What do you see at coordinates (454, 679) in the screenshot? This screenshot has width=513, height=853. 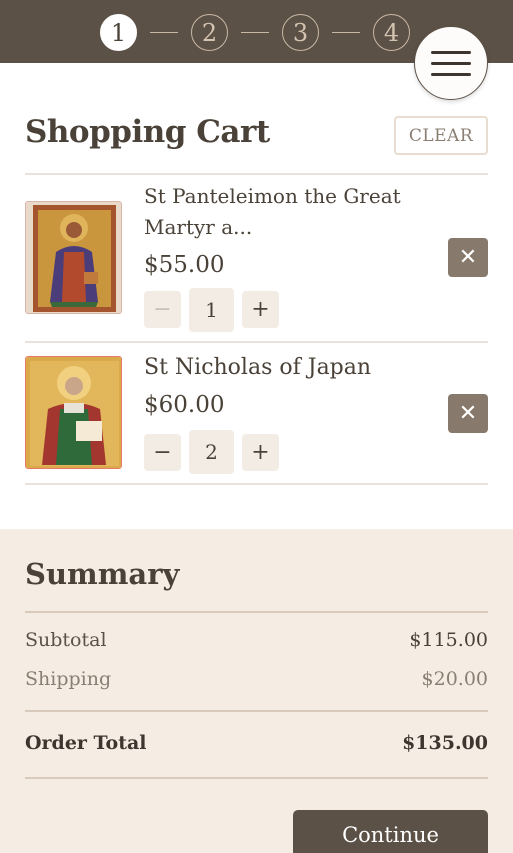 I see `shipping-value: $20.00` at bounding box center [454, 679].